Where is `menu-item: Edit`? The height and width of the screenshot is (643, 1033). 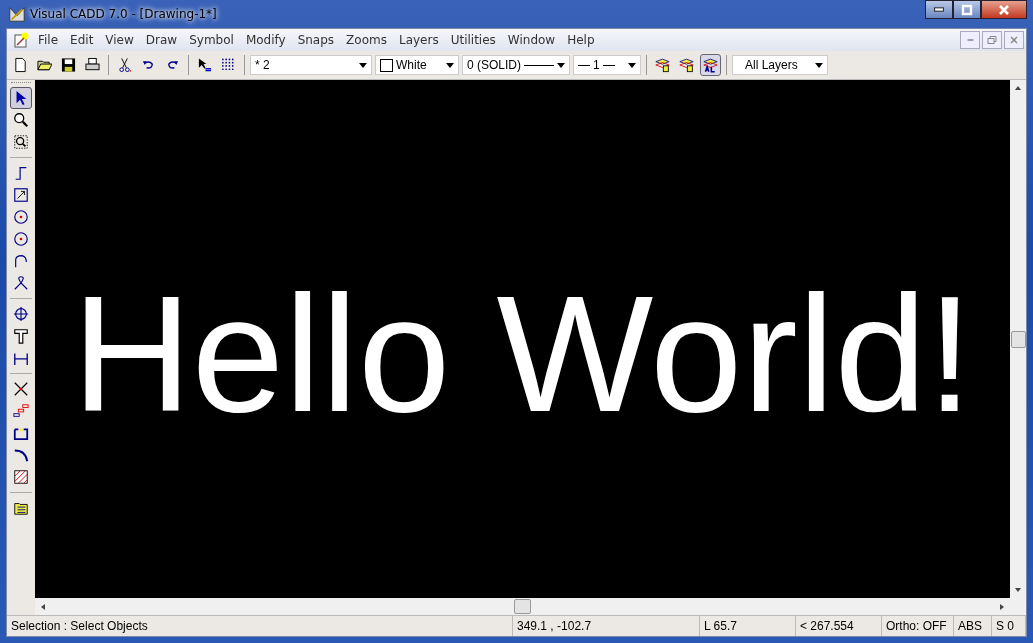 menu-item: Edit is located at coordinates (82, 40).